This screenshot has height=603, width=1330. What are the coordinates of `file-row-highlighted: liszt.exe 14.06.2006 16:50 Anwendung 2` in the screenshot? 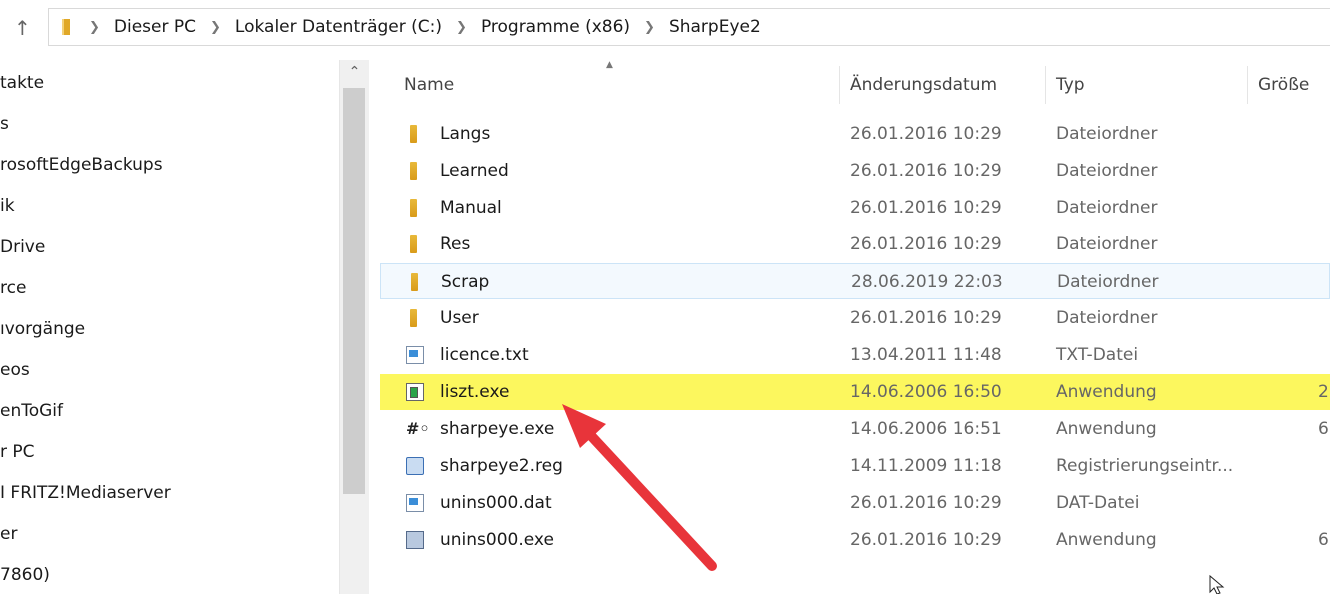 It's located at (855, 392).